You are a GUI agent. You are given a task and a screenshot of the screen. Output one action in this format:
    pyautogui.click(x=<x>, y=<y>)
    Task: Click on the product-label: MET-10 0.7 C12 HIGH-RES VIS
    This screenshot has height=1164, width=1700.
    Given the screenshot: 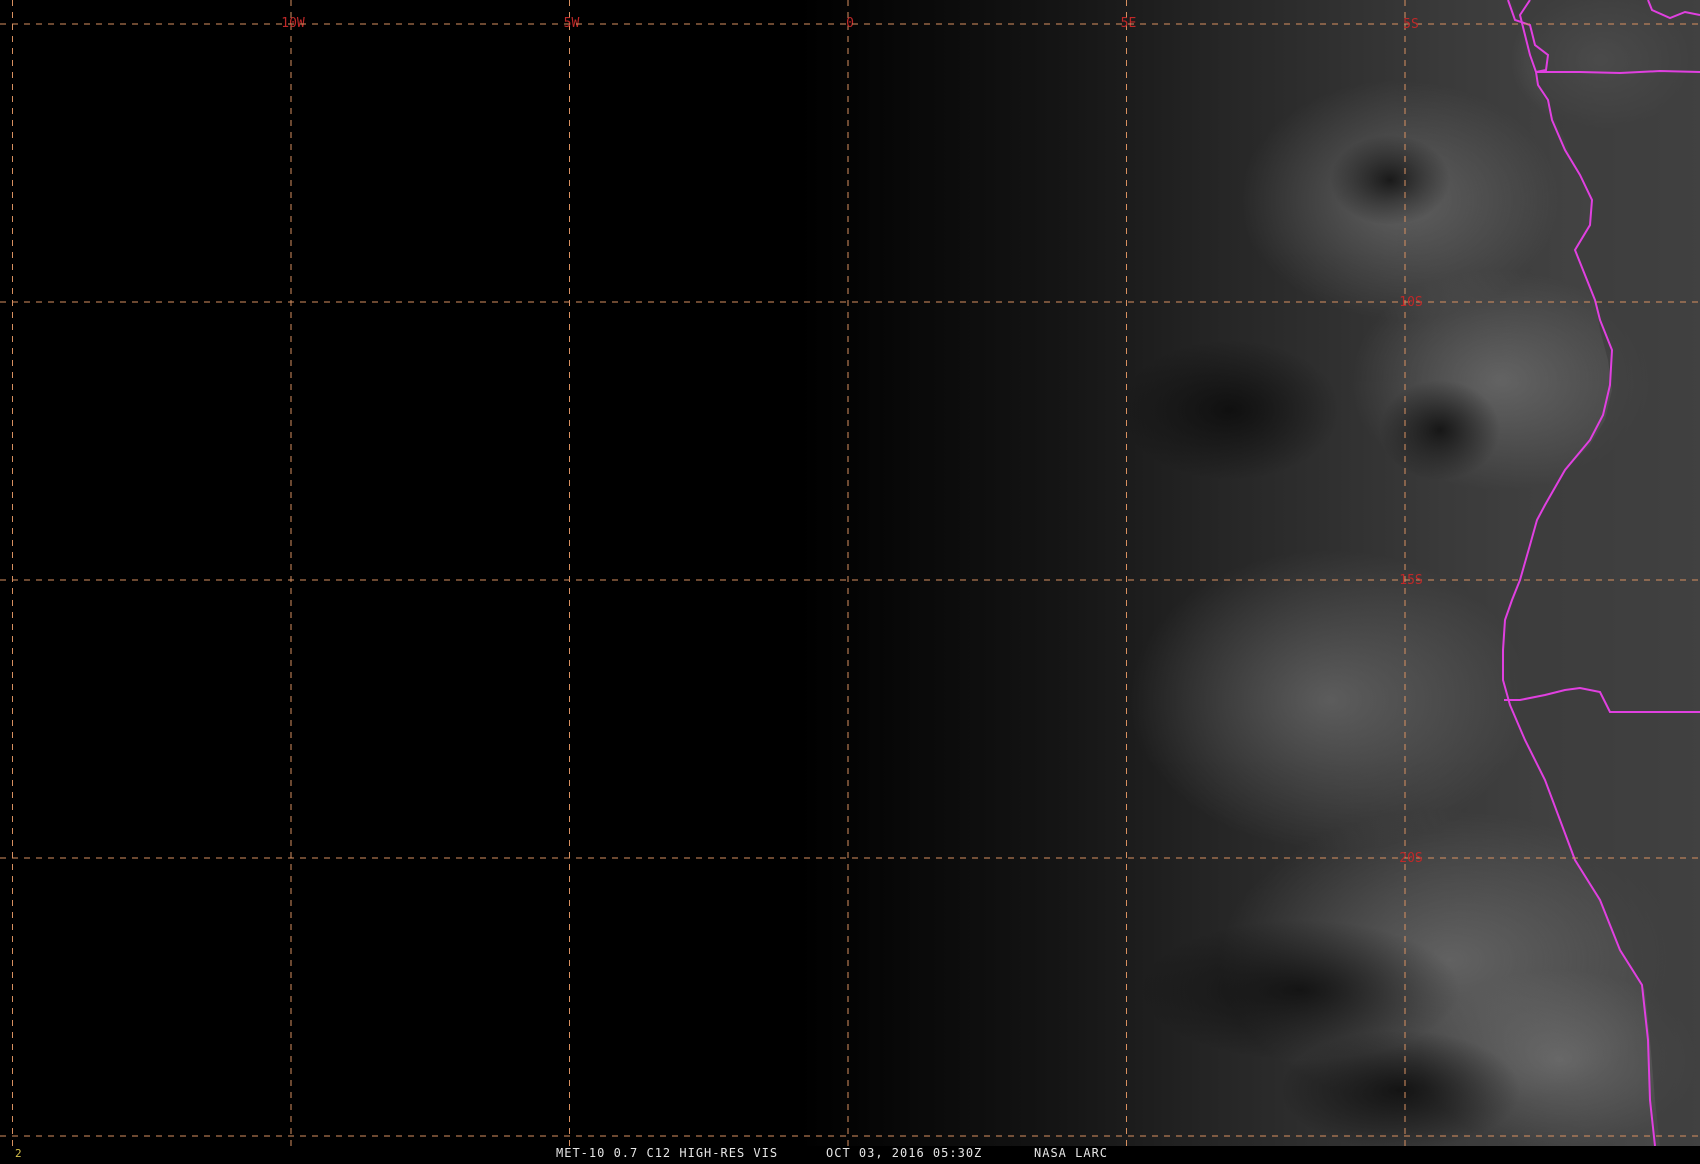 What is the action you would take?
    pyautogui.click(x=667, y=1153)
    